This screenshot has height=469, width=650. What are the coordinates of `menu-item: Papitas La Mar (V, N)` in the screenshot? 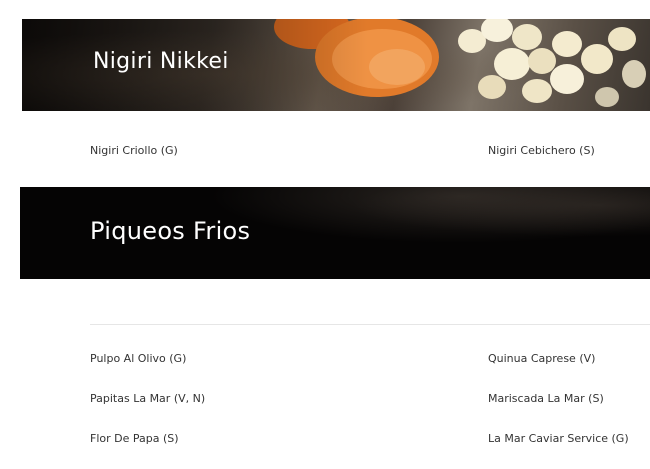 It's located at (147, 398).